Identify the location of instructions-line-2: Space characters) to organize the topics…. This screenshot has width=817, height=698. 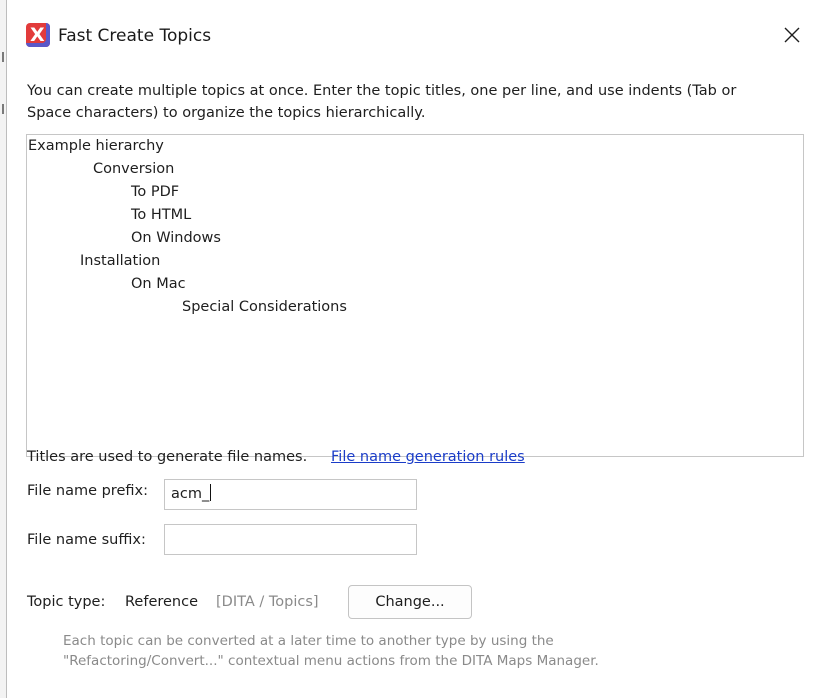
(226, 113).